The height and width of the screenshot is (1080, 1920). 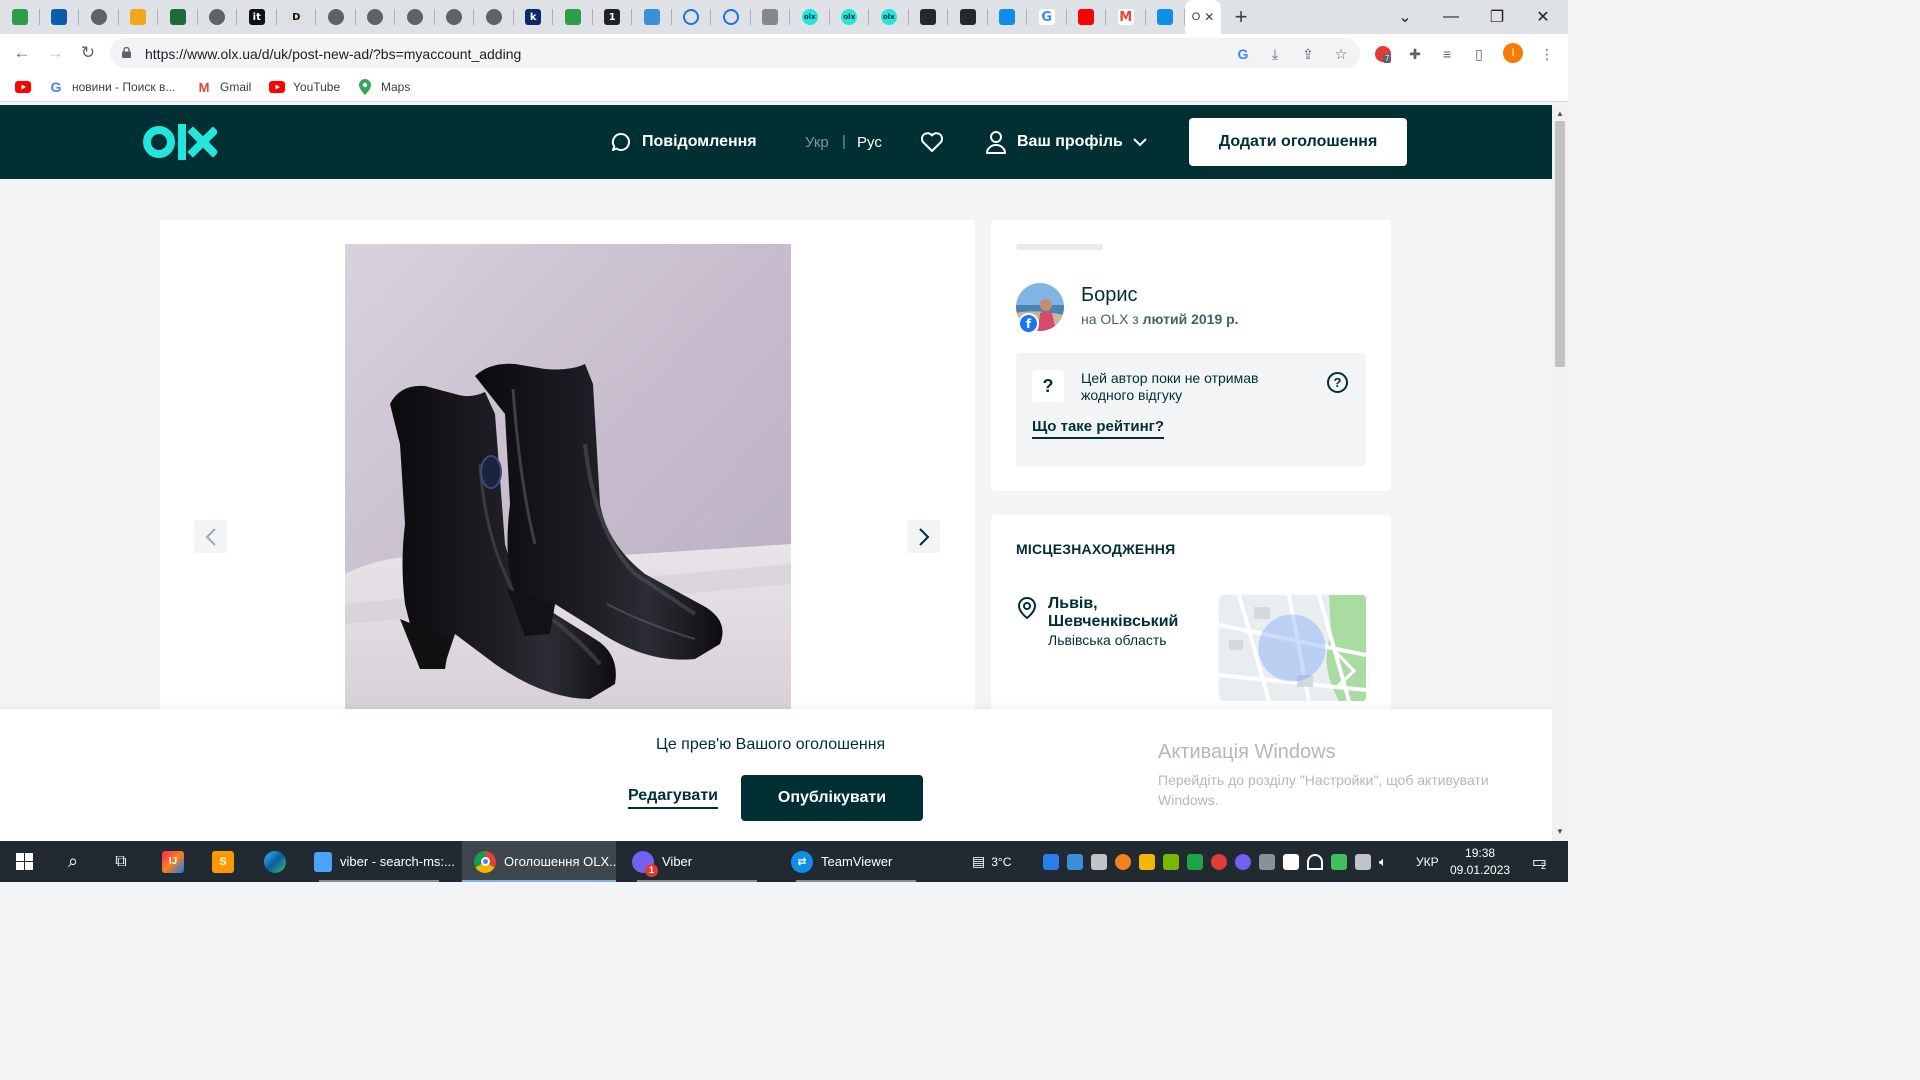 I want to click on lang-ukr: Укр, so click(x=817, y=142).